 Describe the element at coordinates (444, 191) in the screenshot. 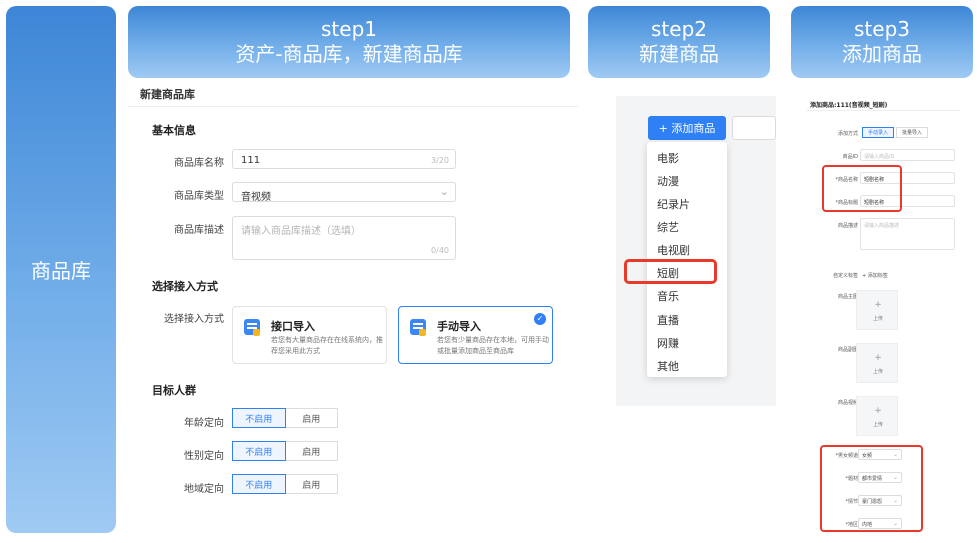

I see `chevron-down-icon: ⌄` at that location.